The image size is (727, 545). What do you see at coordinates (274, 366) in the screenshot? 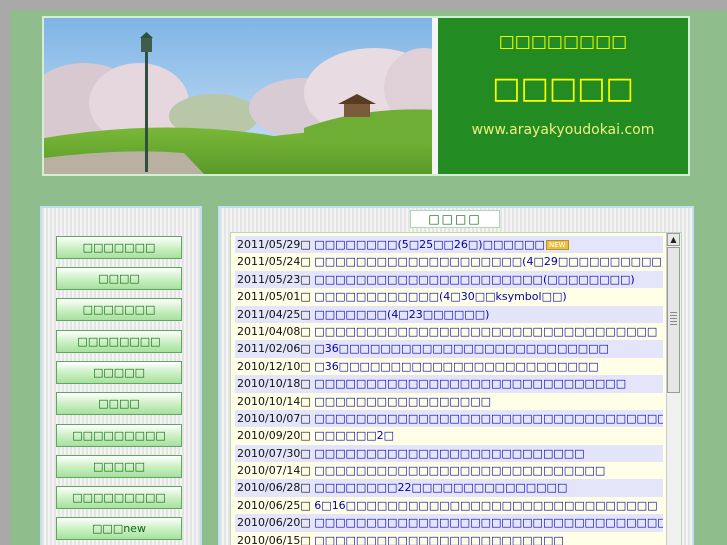
I see `news-date: 2010/12/10□` at bounding box center [274, 366].